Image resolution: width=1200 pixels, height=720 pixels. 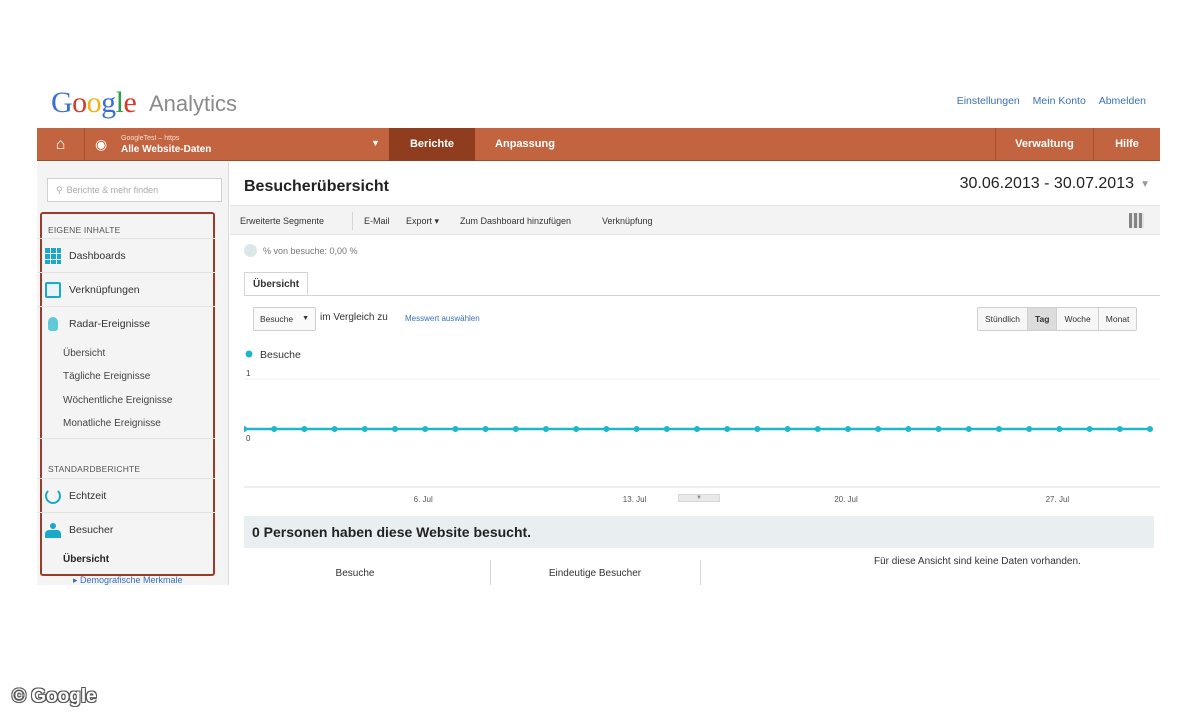 What do you see at coordinates (126, 289) in the screenshot?
I see `sidebar-item-shortcuts: Verknüpfungen` at bounding box center [126, 289].